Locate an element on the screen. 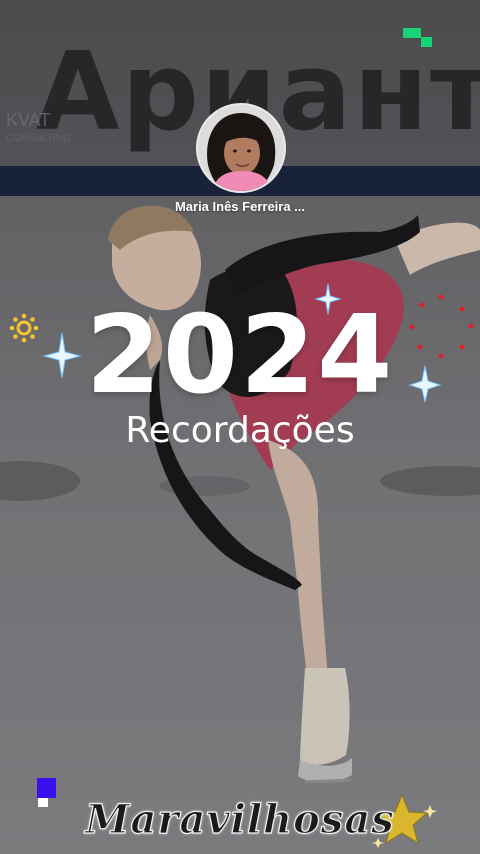 The height and width of the screenshot is (854, 480). year-title: 2024 is located at coordinates (240, 355).